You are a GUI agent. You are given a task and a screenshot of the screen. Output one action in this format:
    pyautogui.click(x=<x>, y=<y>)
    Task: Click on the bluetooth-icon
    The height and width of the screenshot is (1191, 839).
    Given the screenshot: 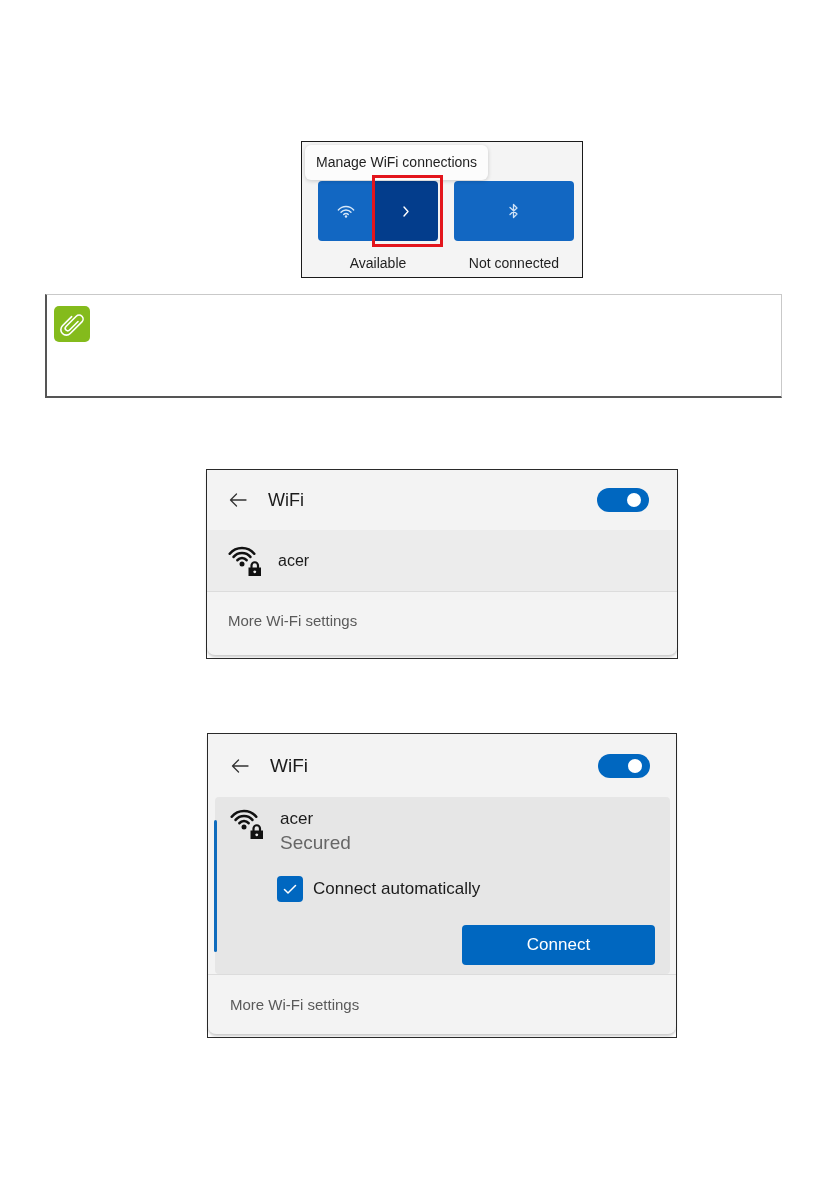 What is the action you would take?
    pyautogui.click(x=514, y=211)
    